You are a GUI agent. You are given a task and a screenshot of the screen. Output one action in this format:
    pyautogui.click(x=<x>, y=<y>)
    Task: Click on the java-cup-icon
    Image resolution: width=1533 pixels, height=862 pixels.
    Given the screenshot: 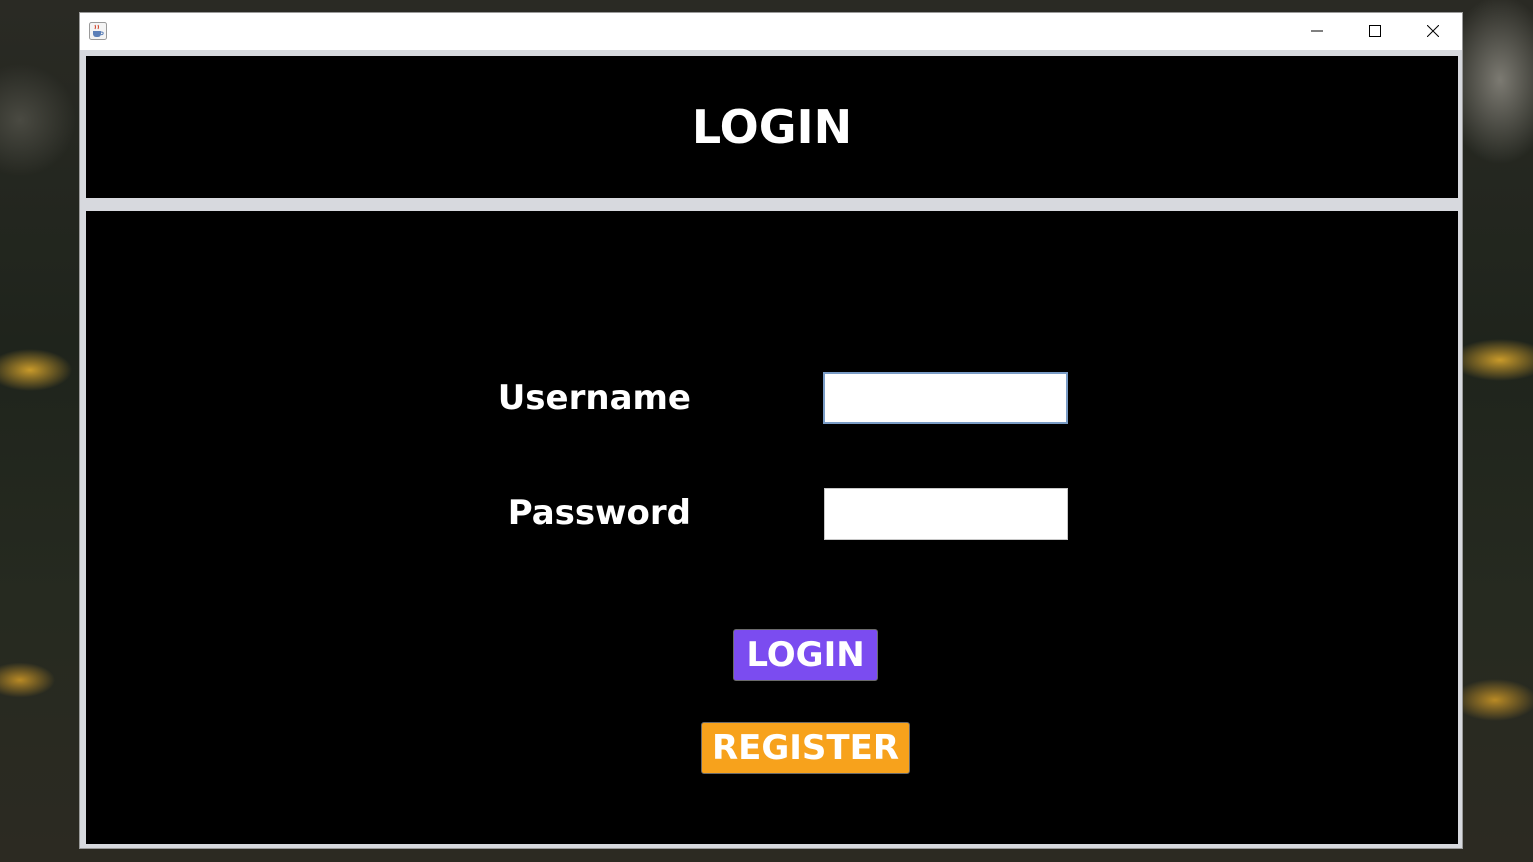 What is the action you would take?
    pyautogui.click(x=98, y=31)
    